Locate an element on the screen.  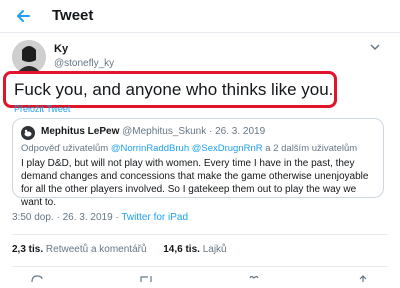
highlight-box is located at coordinates (170, 89).